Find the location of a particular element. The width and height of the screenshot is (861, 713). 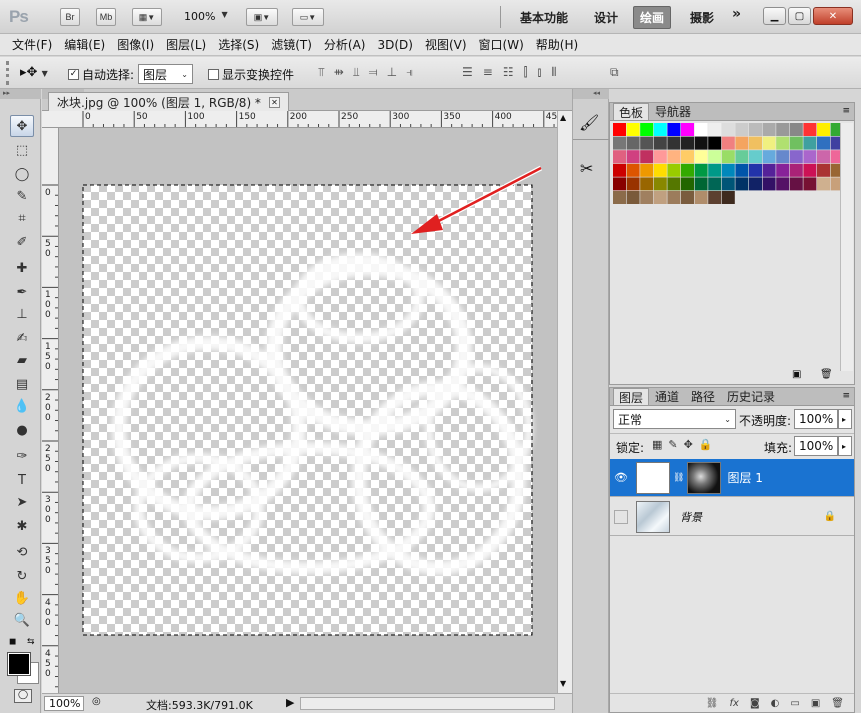

visibility-eye-icon: 👁 is located at coordinates (621, 477).